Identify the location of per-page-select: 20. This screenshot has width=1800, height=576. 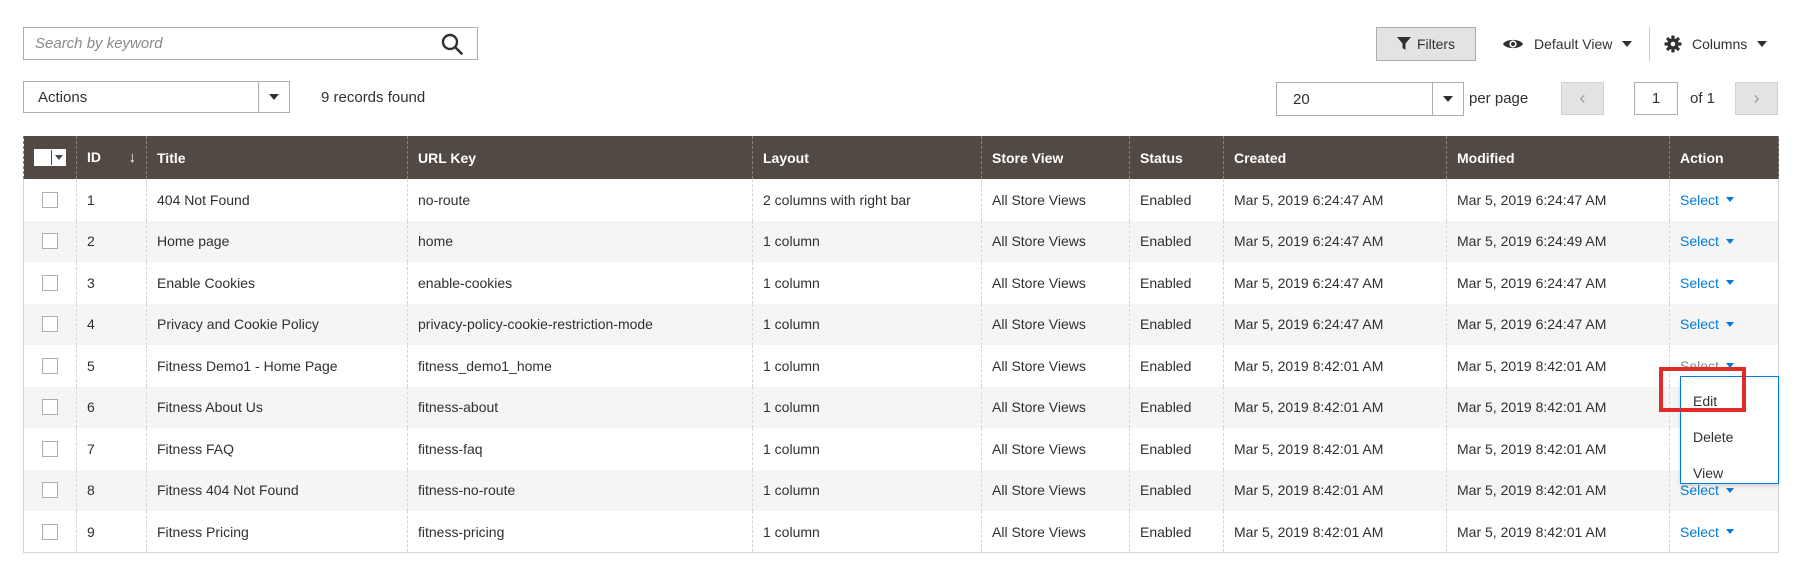
(1370, 99).